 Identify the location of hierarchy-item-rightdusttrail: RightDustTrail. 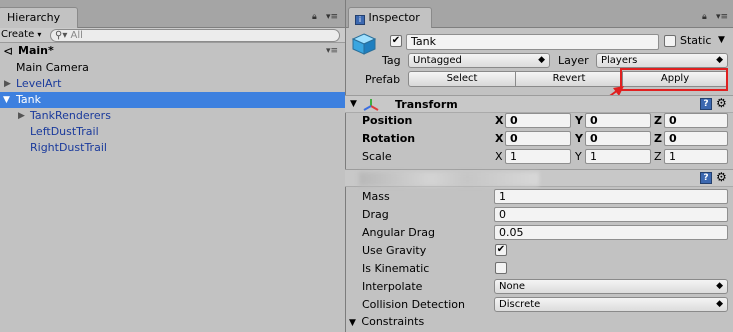
(172, 148).